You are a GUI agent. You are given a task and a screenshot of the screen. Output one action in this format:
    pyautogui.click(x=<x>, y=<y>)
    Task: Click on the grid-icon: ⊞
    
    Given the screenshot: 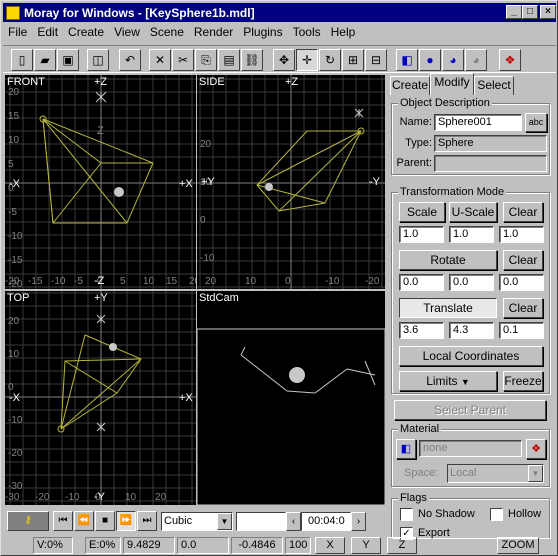 What is the action you would take?
    pyautogui.click(x=353, y=60)
    